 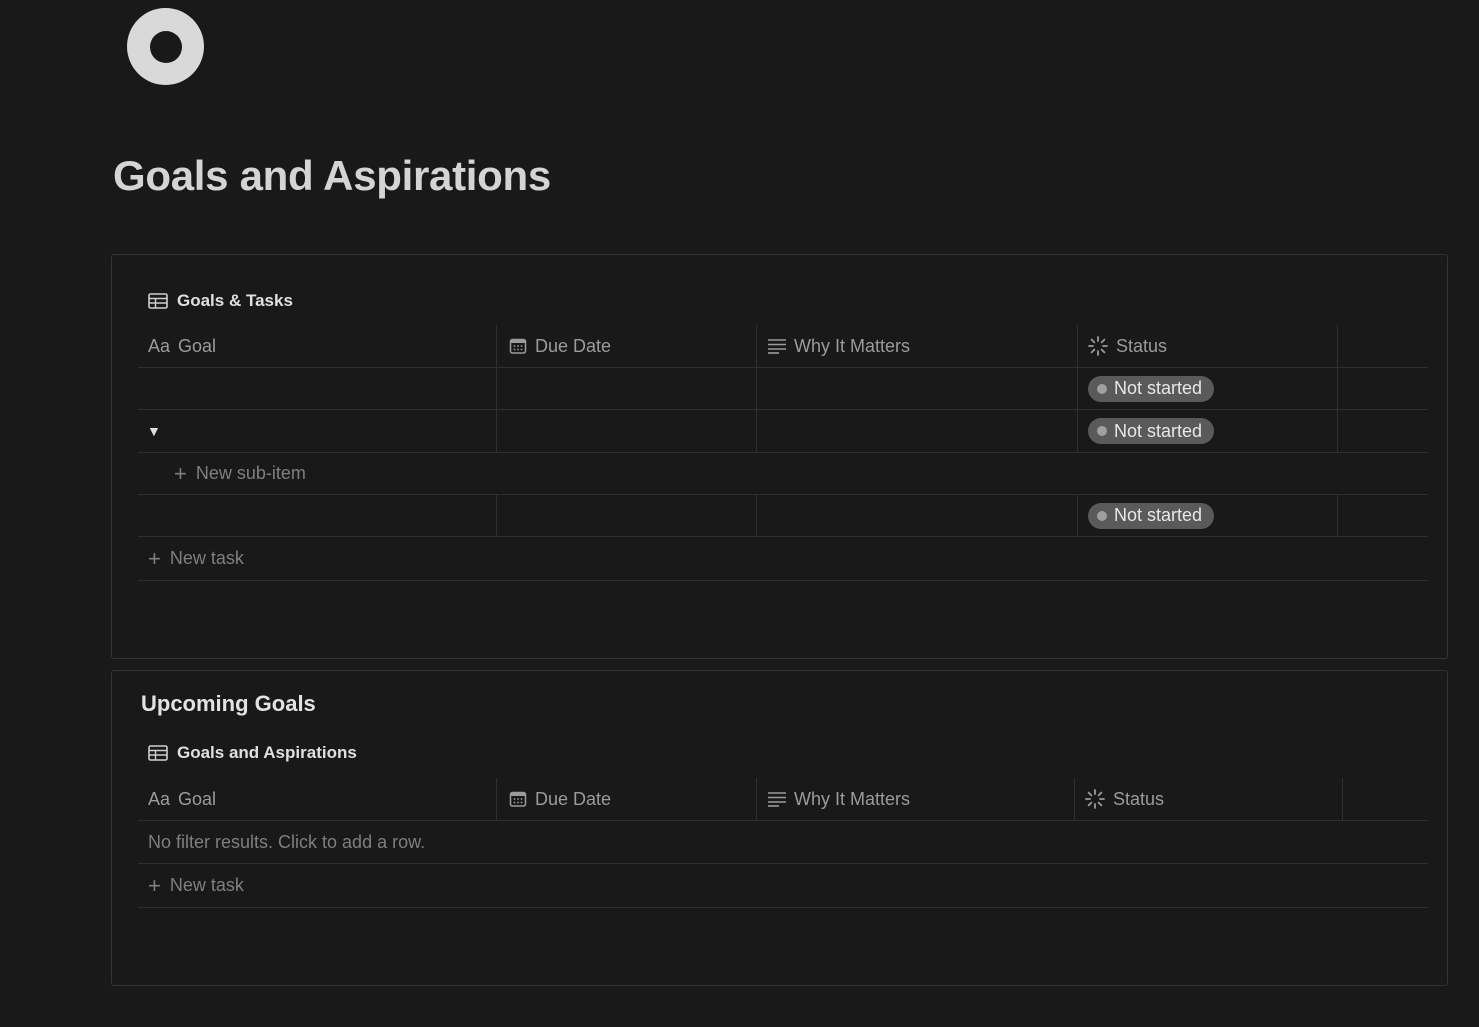 I want to click on page-icon, so click(x=165, y=46).